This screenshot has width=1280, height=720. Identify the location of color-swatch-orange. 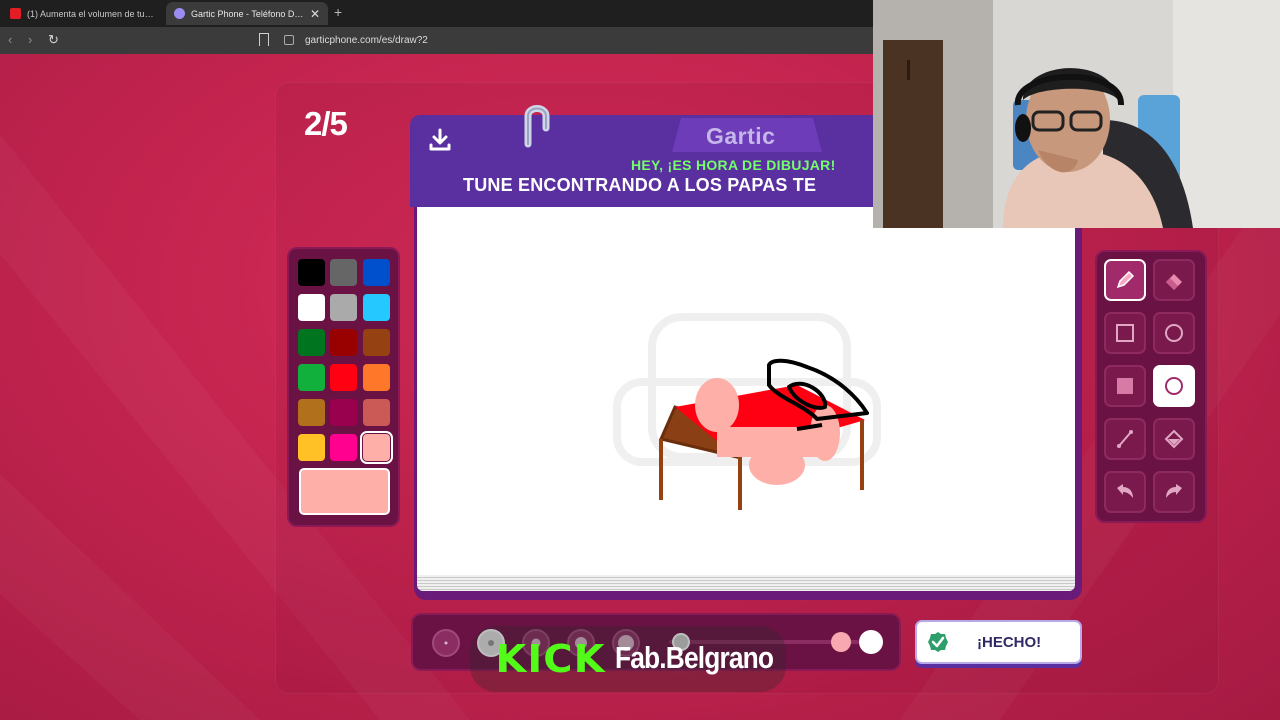
(376, 377).